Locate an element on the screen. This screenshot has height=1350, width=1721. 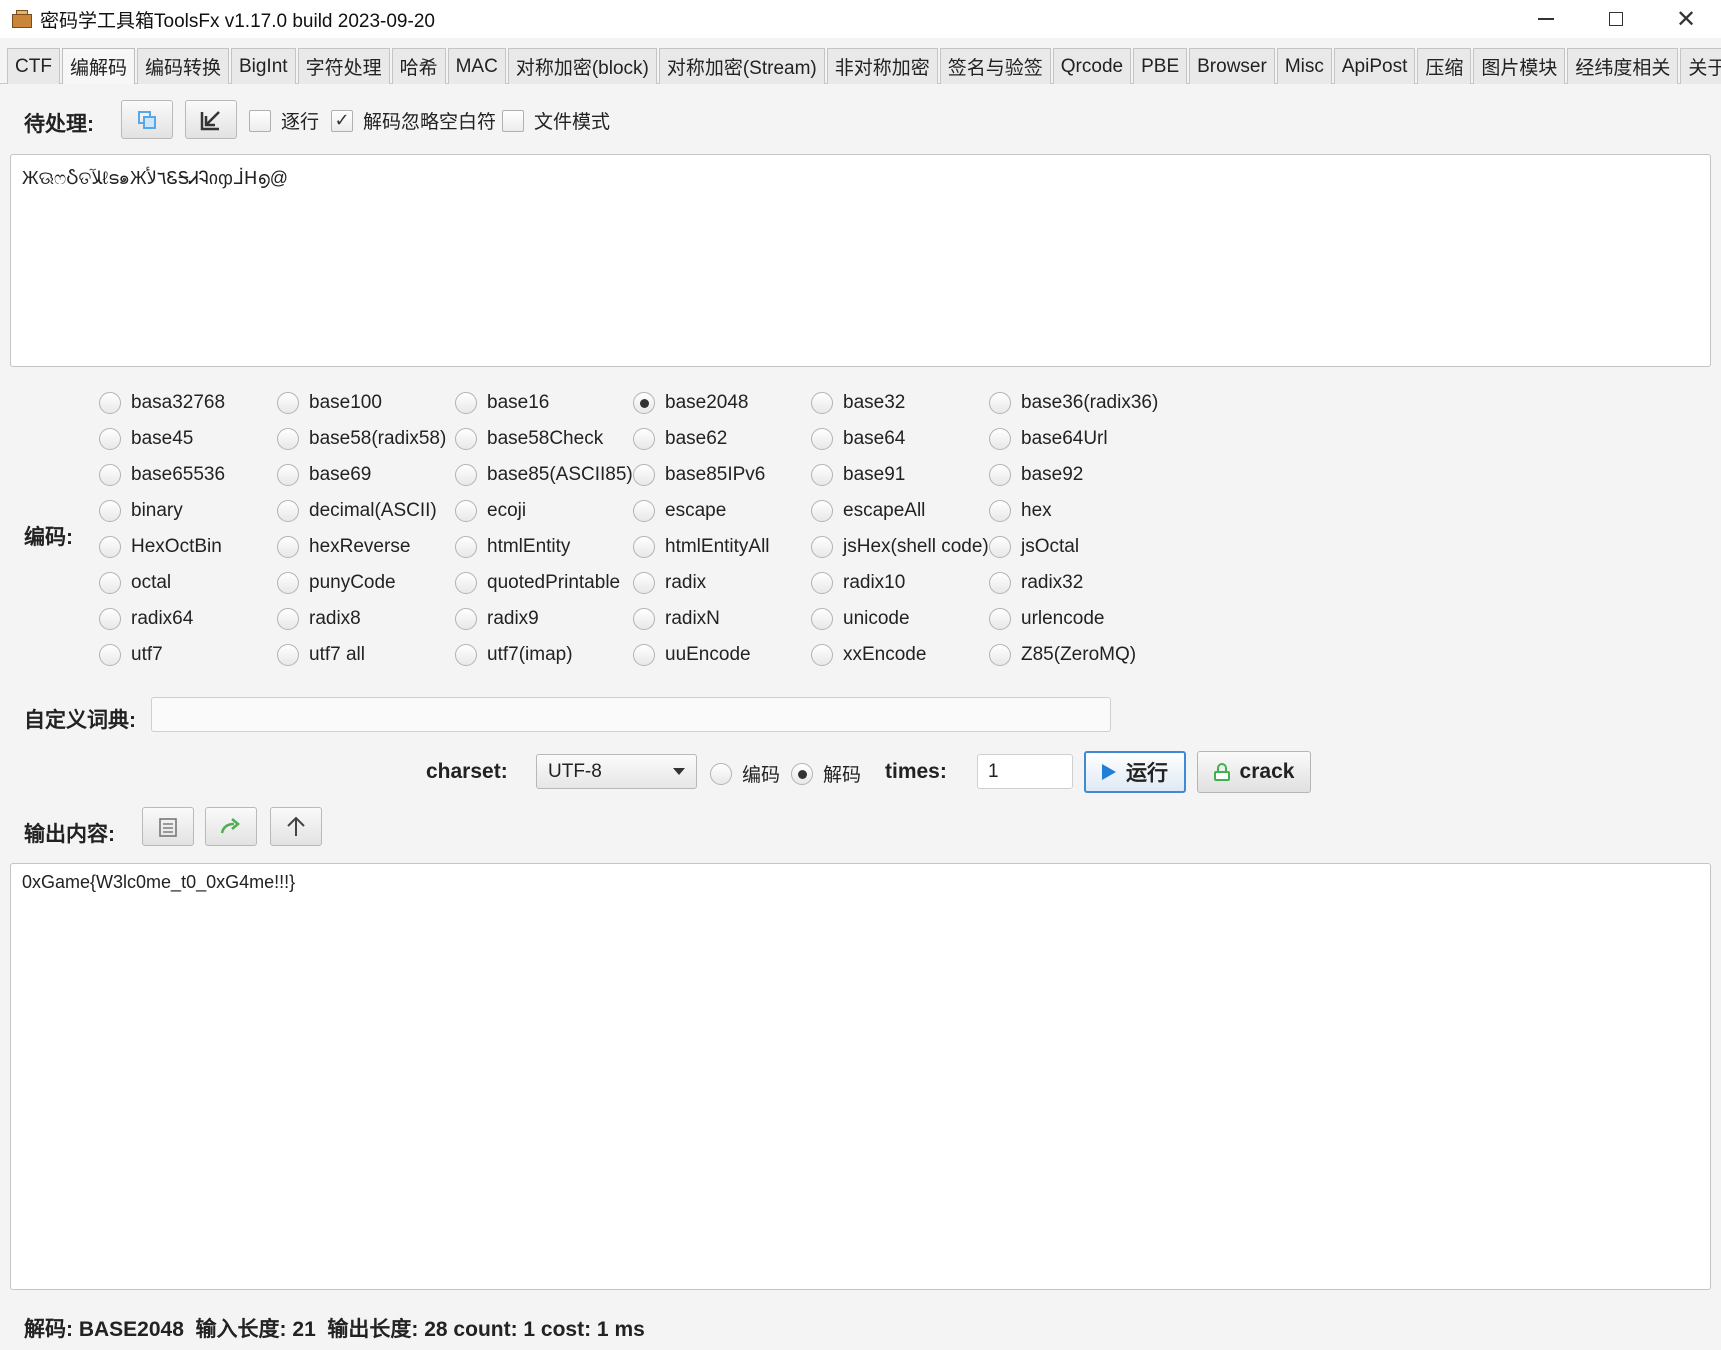
encoding-option-3-2: ecoji is located at coordinates (490, 511).